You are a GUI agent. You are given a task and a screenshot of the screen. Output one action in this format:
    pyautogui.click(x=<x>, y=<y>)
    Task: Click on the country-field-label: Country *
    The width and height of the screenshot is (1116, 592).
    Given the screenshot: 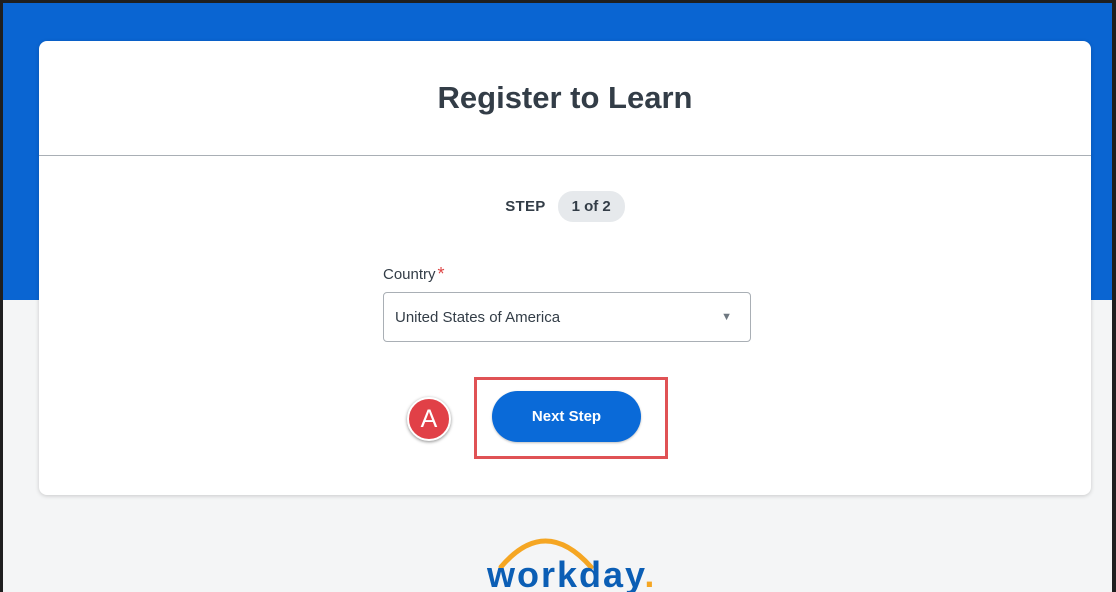 What is the action you would take?
    pyautogui.click(x=414, y=273)
    